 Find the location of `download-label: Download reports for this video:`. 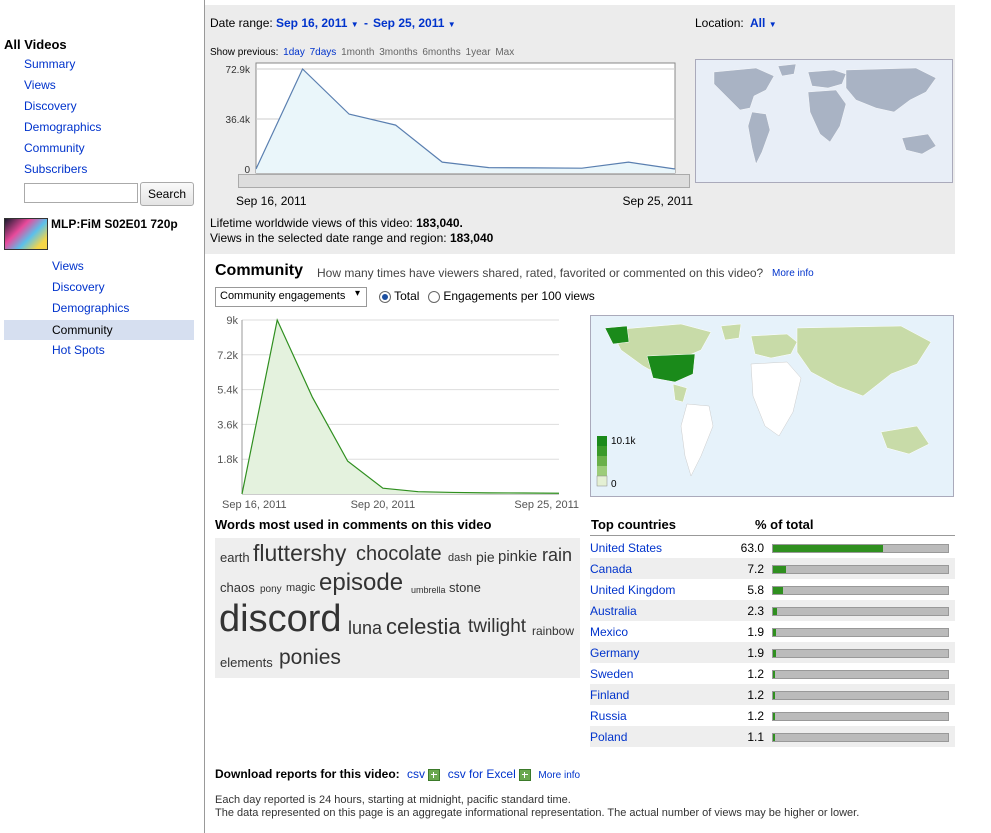

download-label: Download reports for this video: is located at coordinates (307, 774).